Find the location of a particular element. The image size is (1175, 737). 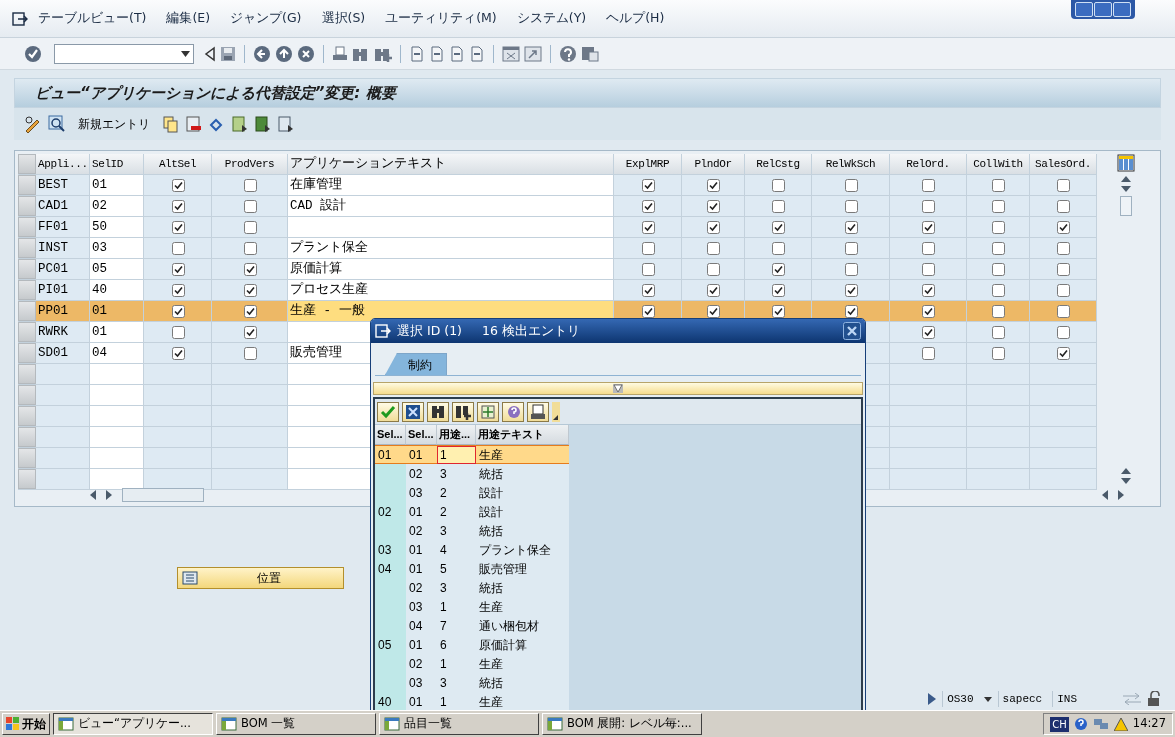

table-cell-text: 50 is located at coordinates (99, 227).